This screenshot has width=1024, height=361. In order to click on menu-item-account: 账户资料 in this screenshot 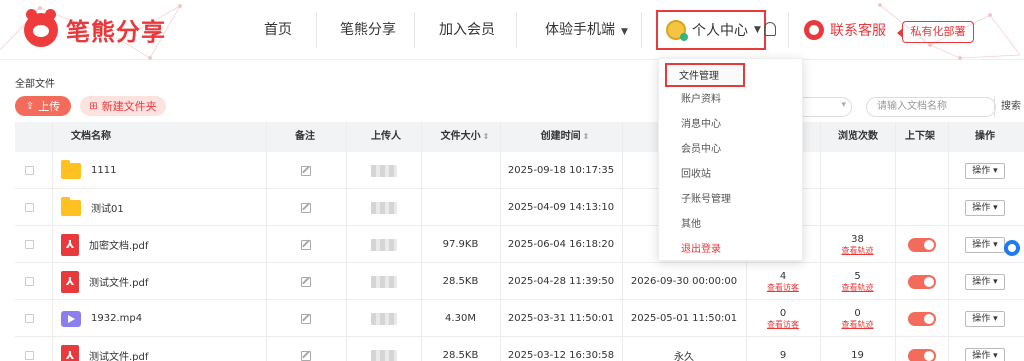, I will do `click(731, 100)`.